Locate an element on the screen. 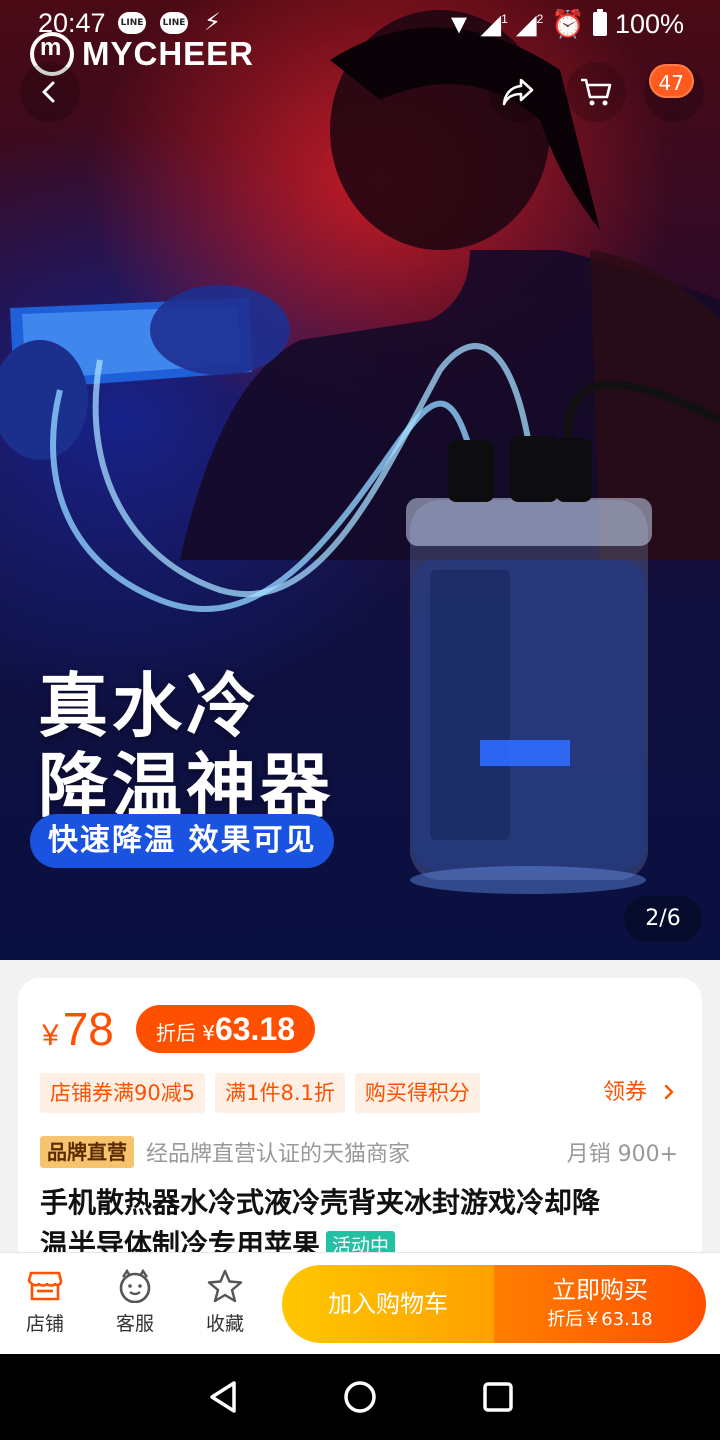 The image size is (720, 1440). favorite-button: 收藏 is located at coordinates (225, 1302).